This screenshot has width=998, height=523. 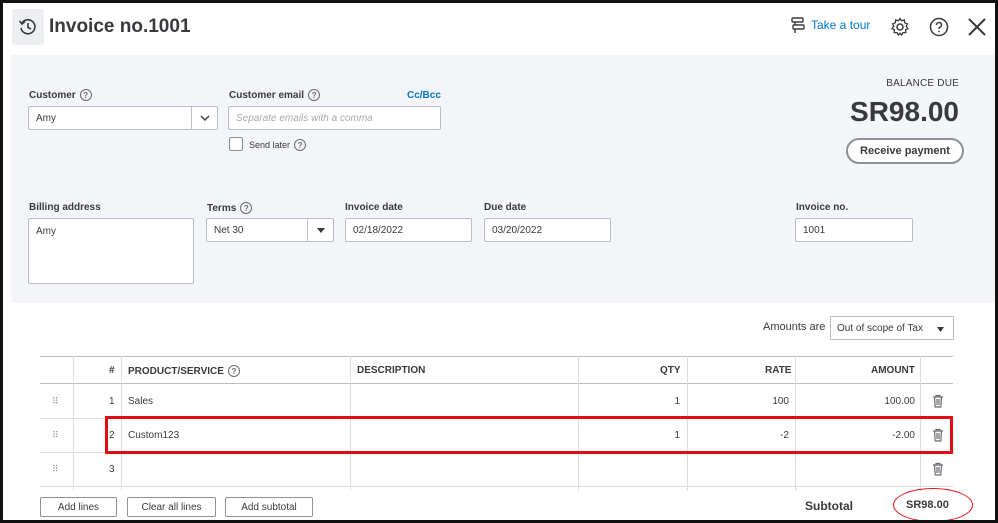 What do you see at coordinates (814, 230) in the screenshot?
I see `invoice-no-value: 1001` at bounding box center [814, 230].